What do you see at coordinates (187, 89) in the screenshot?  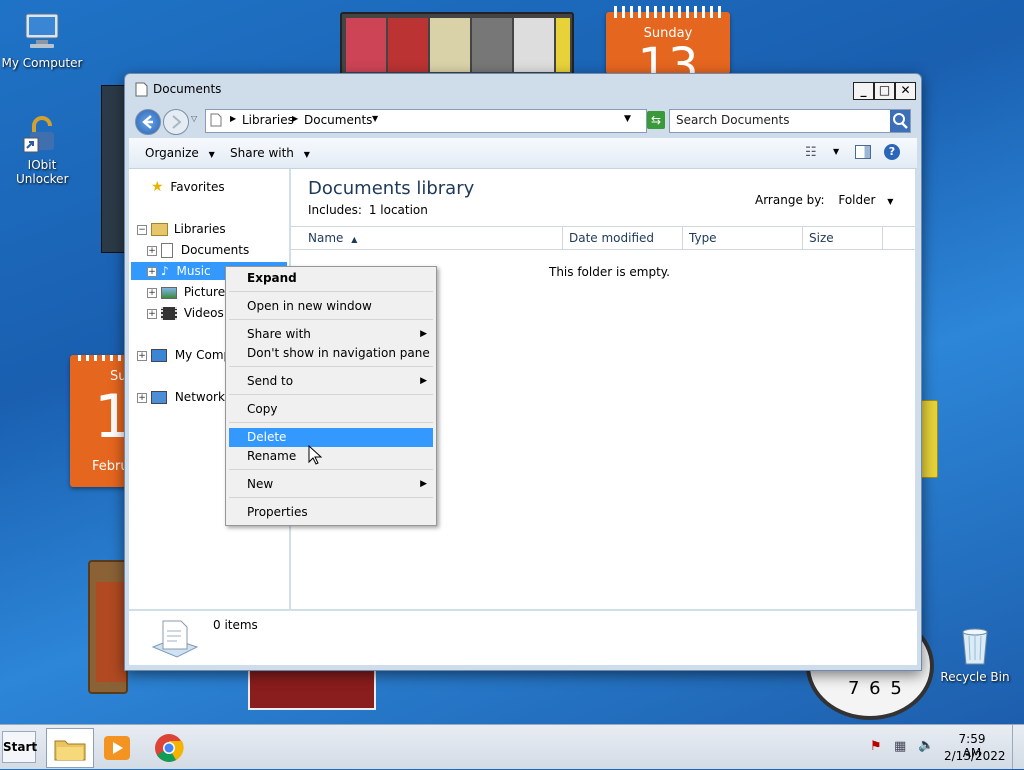 I see `window-title: Documents` at bounding box center [187, 89].